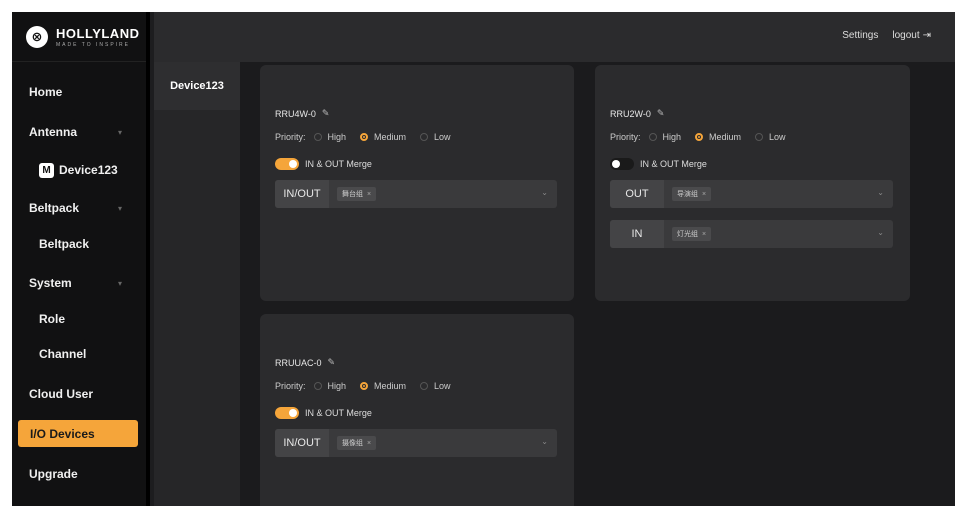  What do you see at coordinates (630, 113) in the screenshot?
I see `card-title: RRU2W-0` at bounding box center [630, 113].